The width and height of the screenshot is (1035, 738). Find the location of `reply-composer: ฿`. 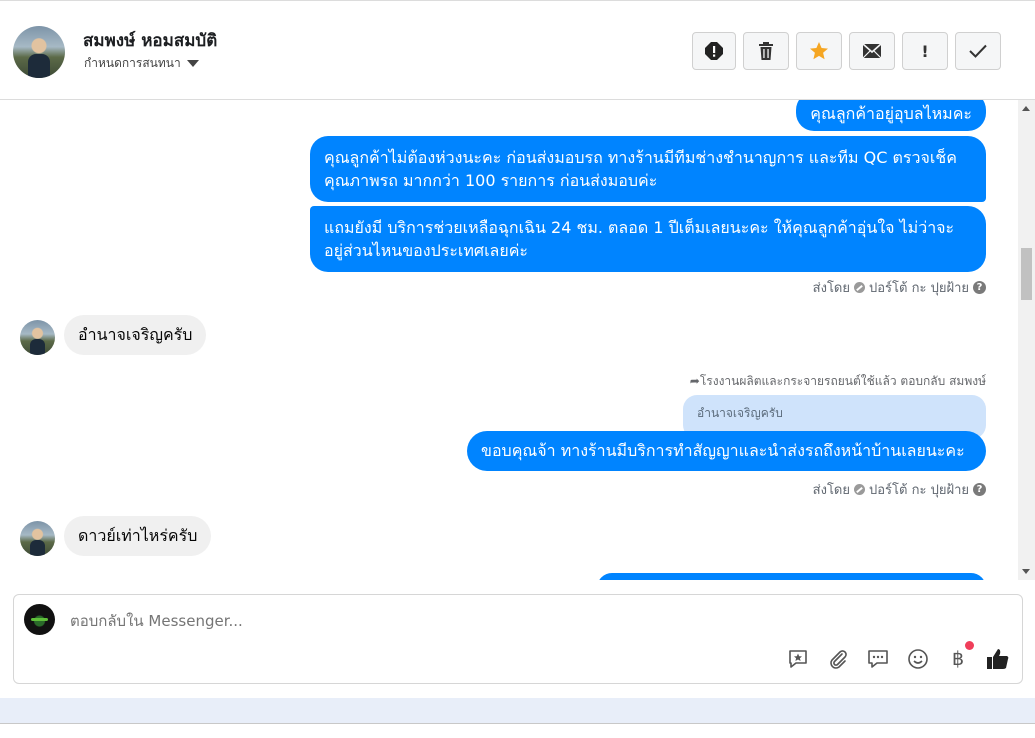

reply-composer: ฿ is located at coordinates (518, 639).